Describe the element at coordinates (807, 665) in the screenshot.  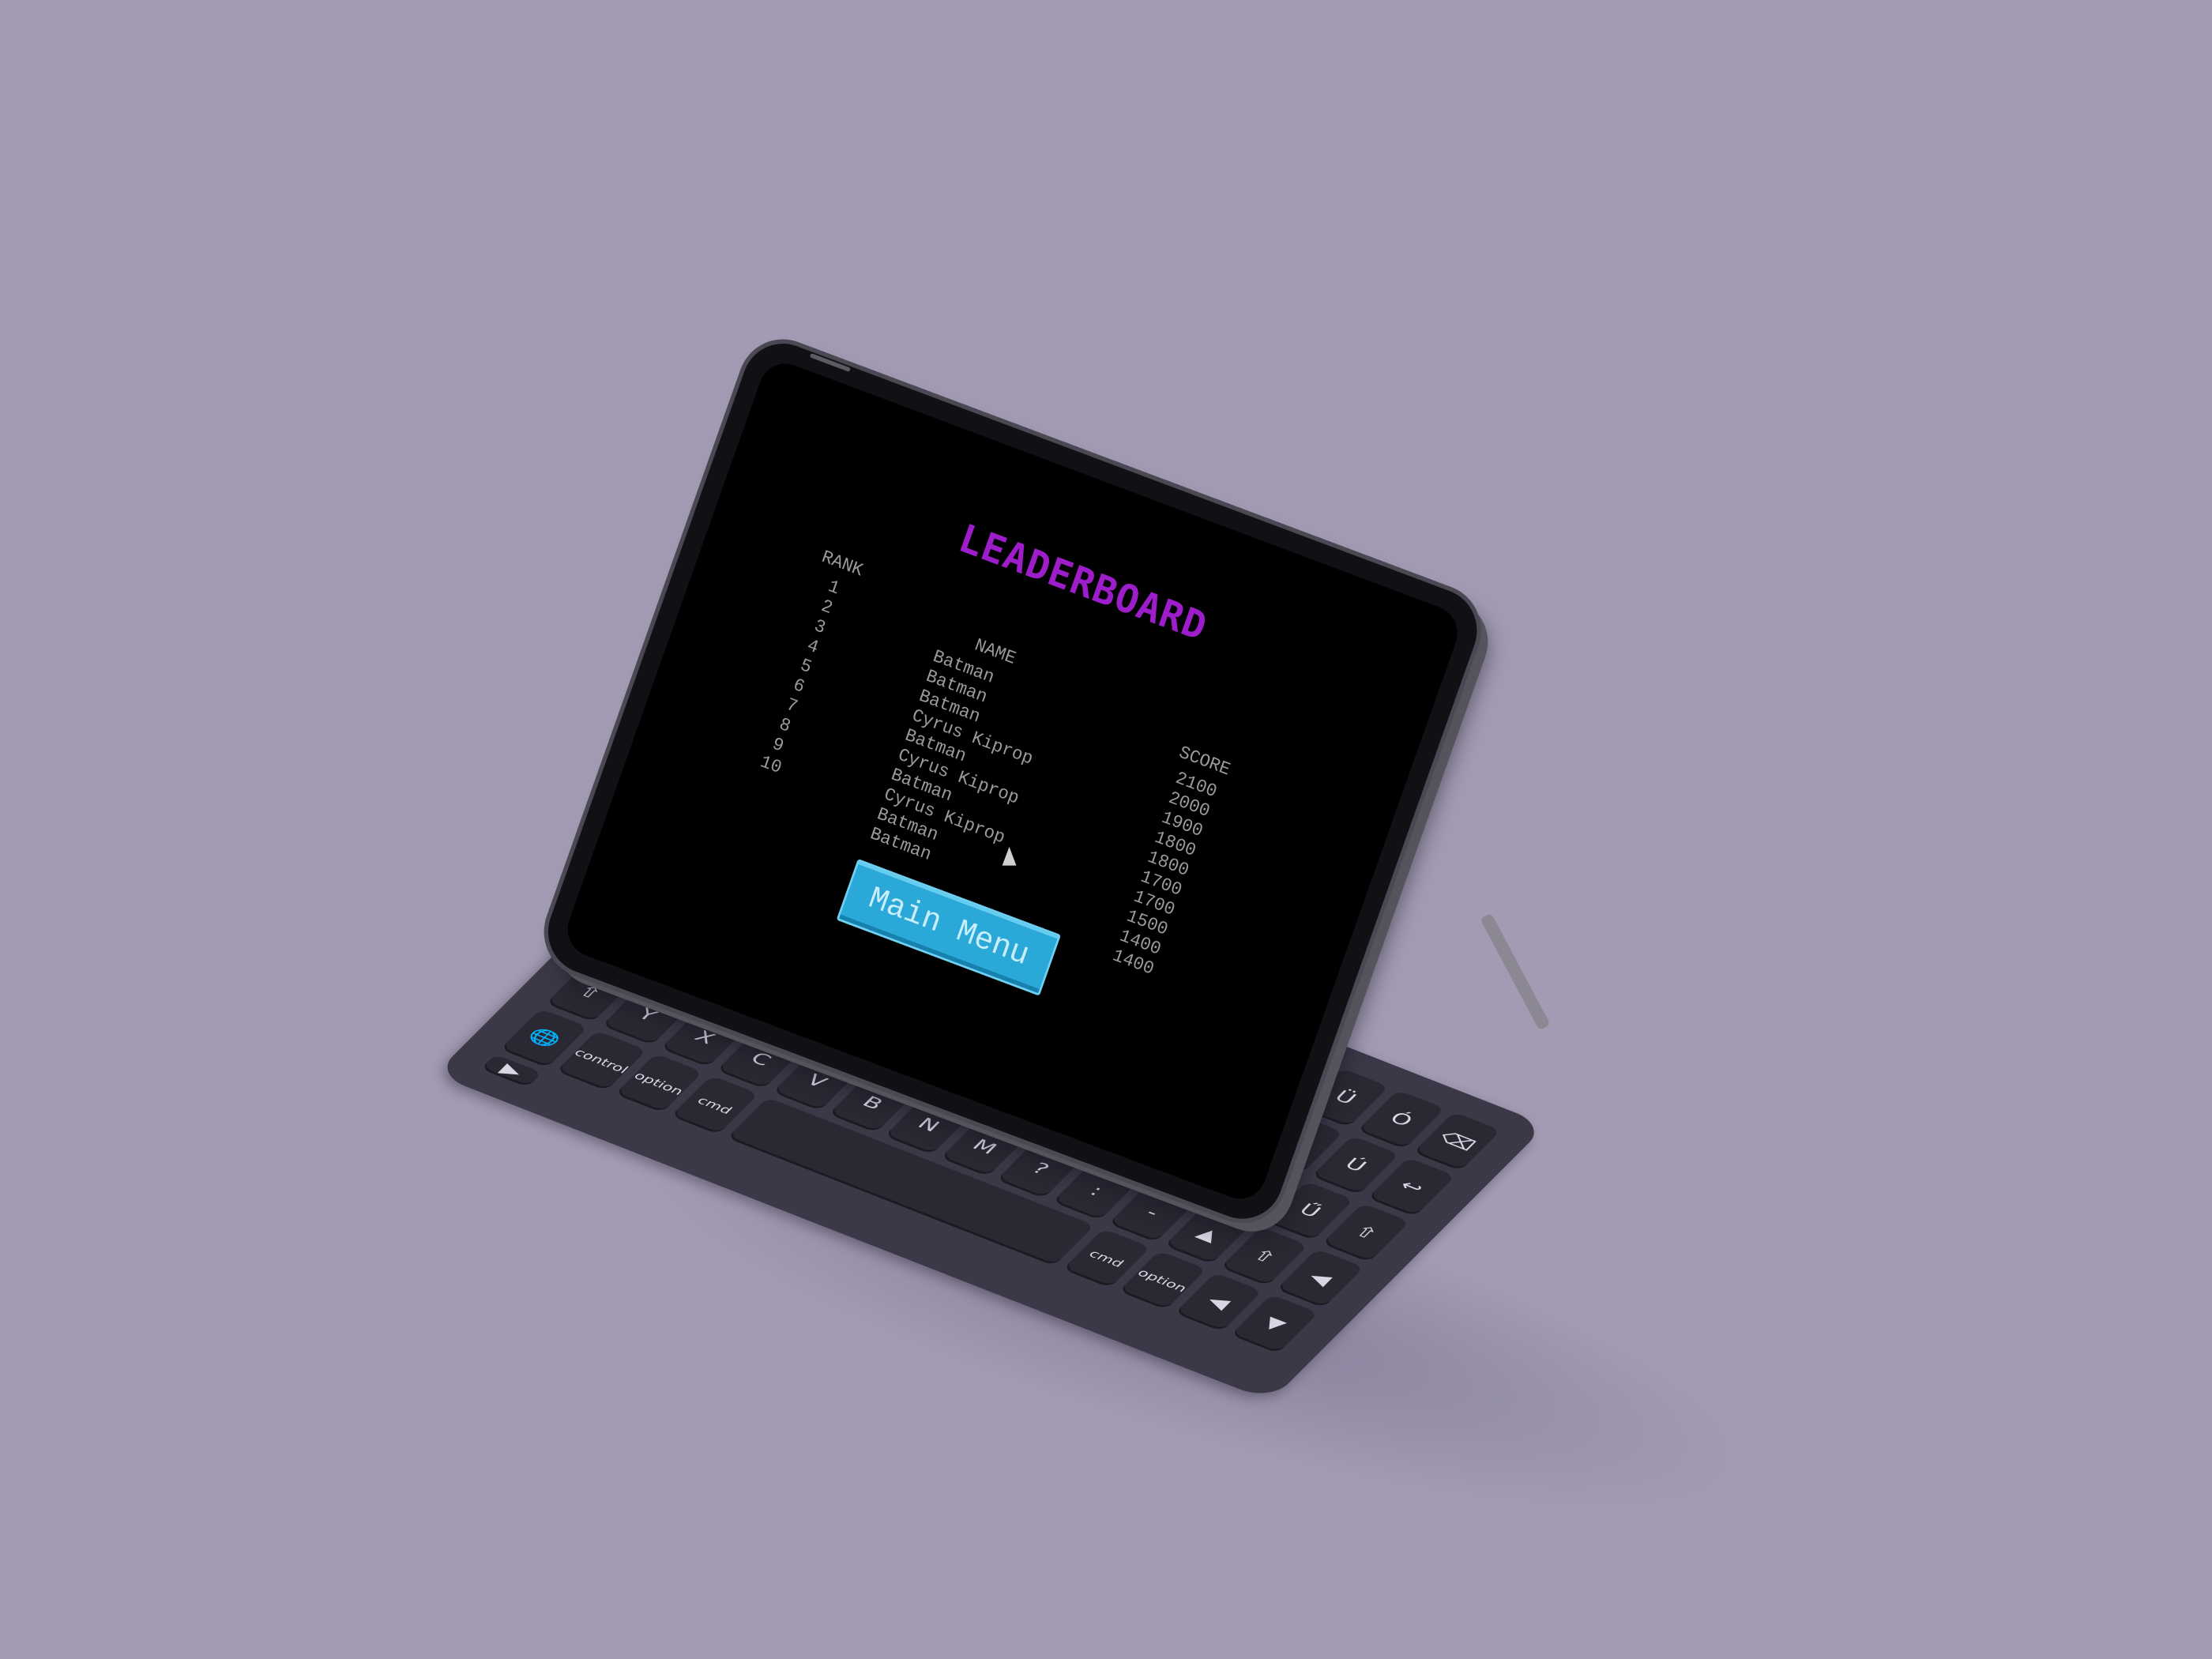
I see `rank-column: RANK 1 2 3 4 5 6 7 8 9 10` at that location.